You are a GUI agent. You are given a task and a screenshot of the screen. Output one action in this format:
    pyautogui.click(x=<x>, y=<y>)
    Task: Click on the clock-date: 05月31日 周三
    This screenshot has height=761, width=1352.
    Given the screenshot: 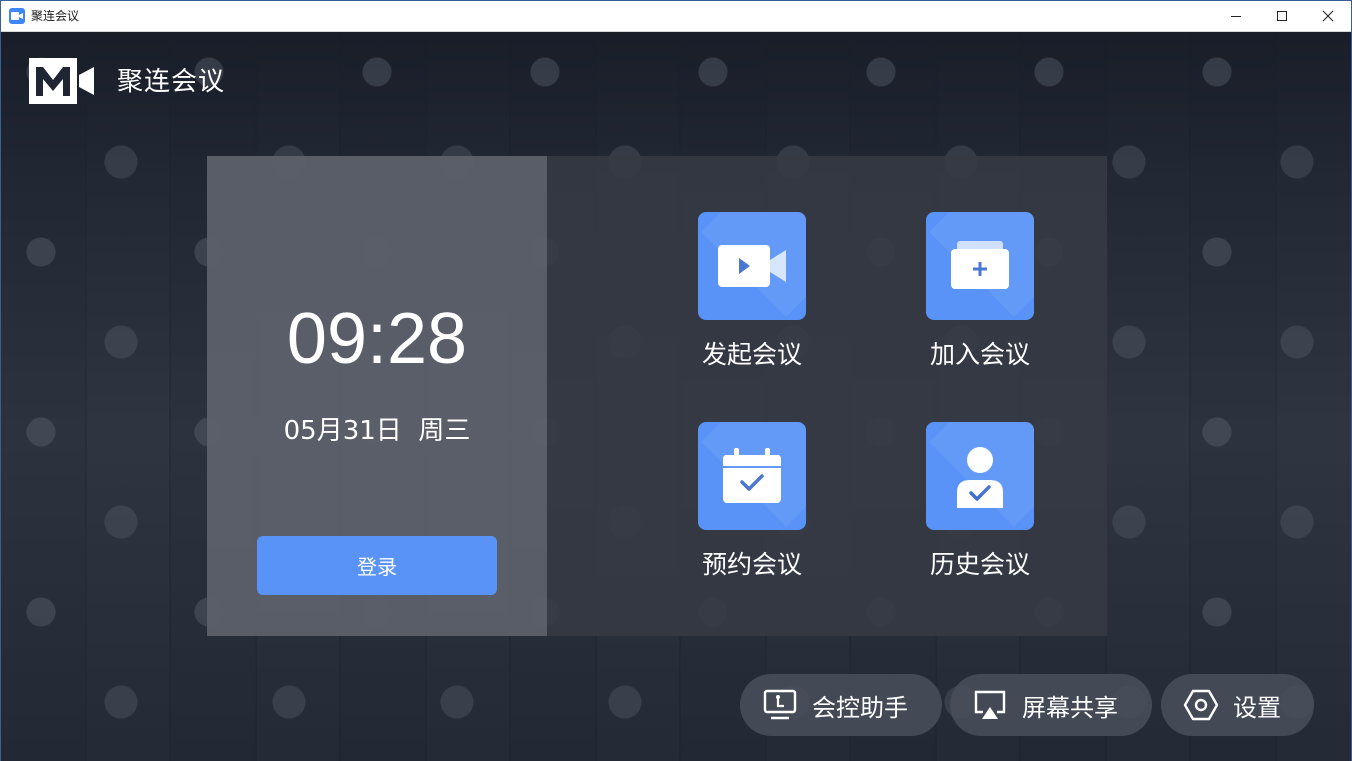 What is the action you would take?
    pyautogui.click(x=377, y=431)
    